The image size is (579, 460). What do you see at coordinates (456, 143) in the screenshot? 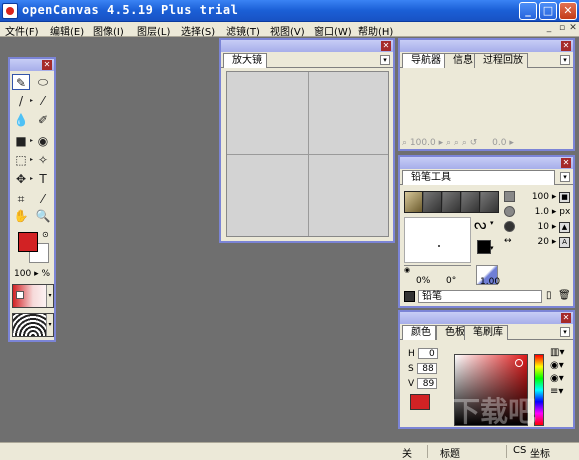
I see `zoom-fit-icon: ⌕` at bounding box center [456, 143].